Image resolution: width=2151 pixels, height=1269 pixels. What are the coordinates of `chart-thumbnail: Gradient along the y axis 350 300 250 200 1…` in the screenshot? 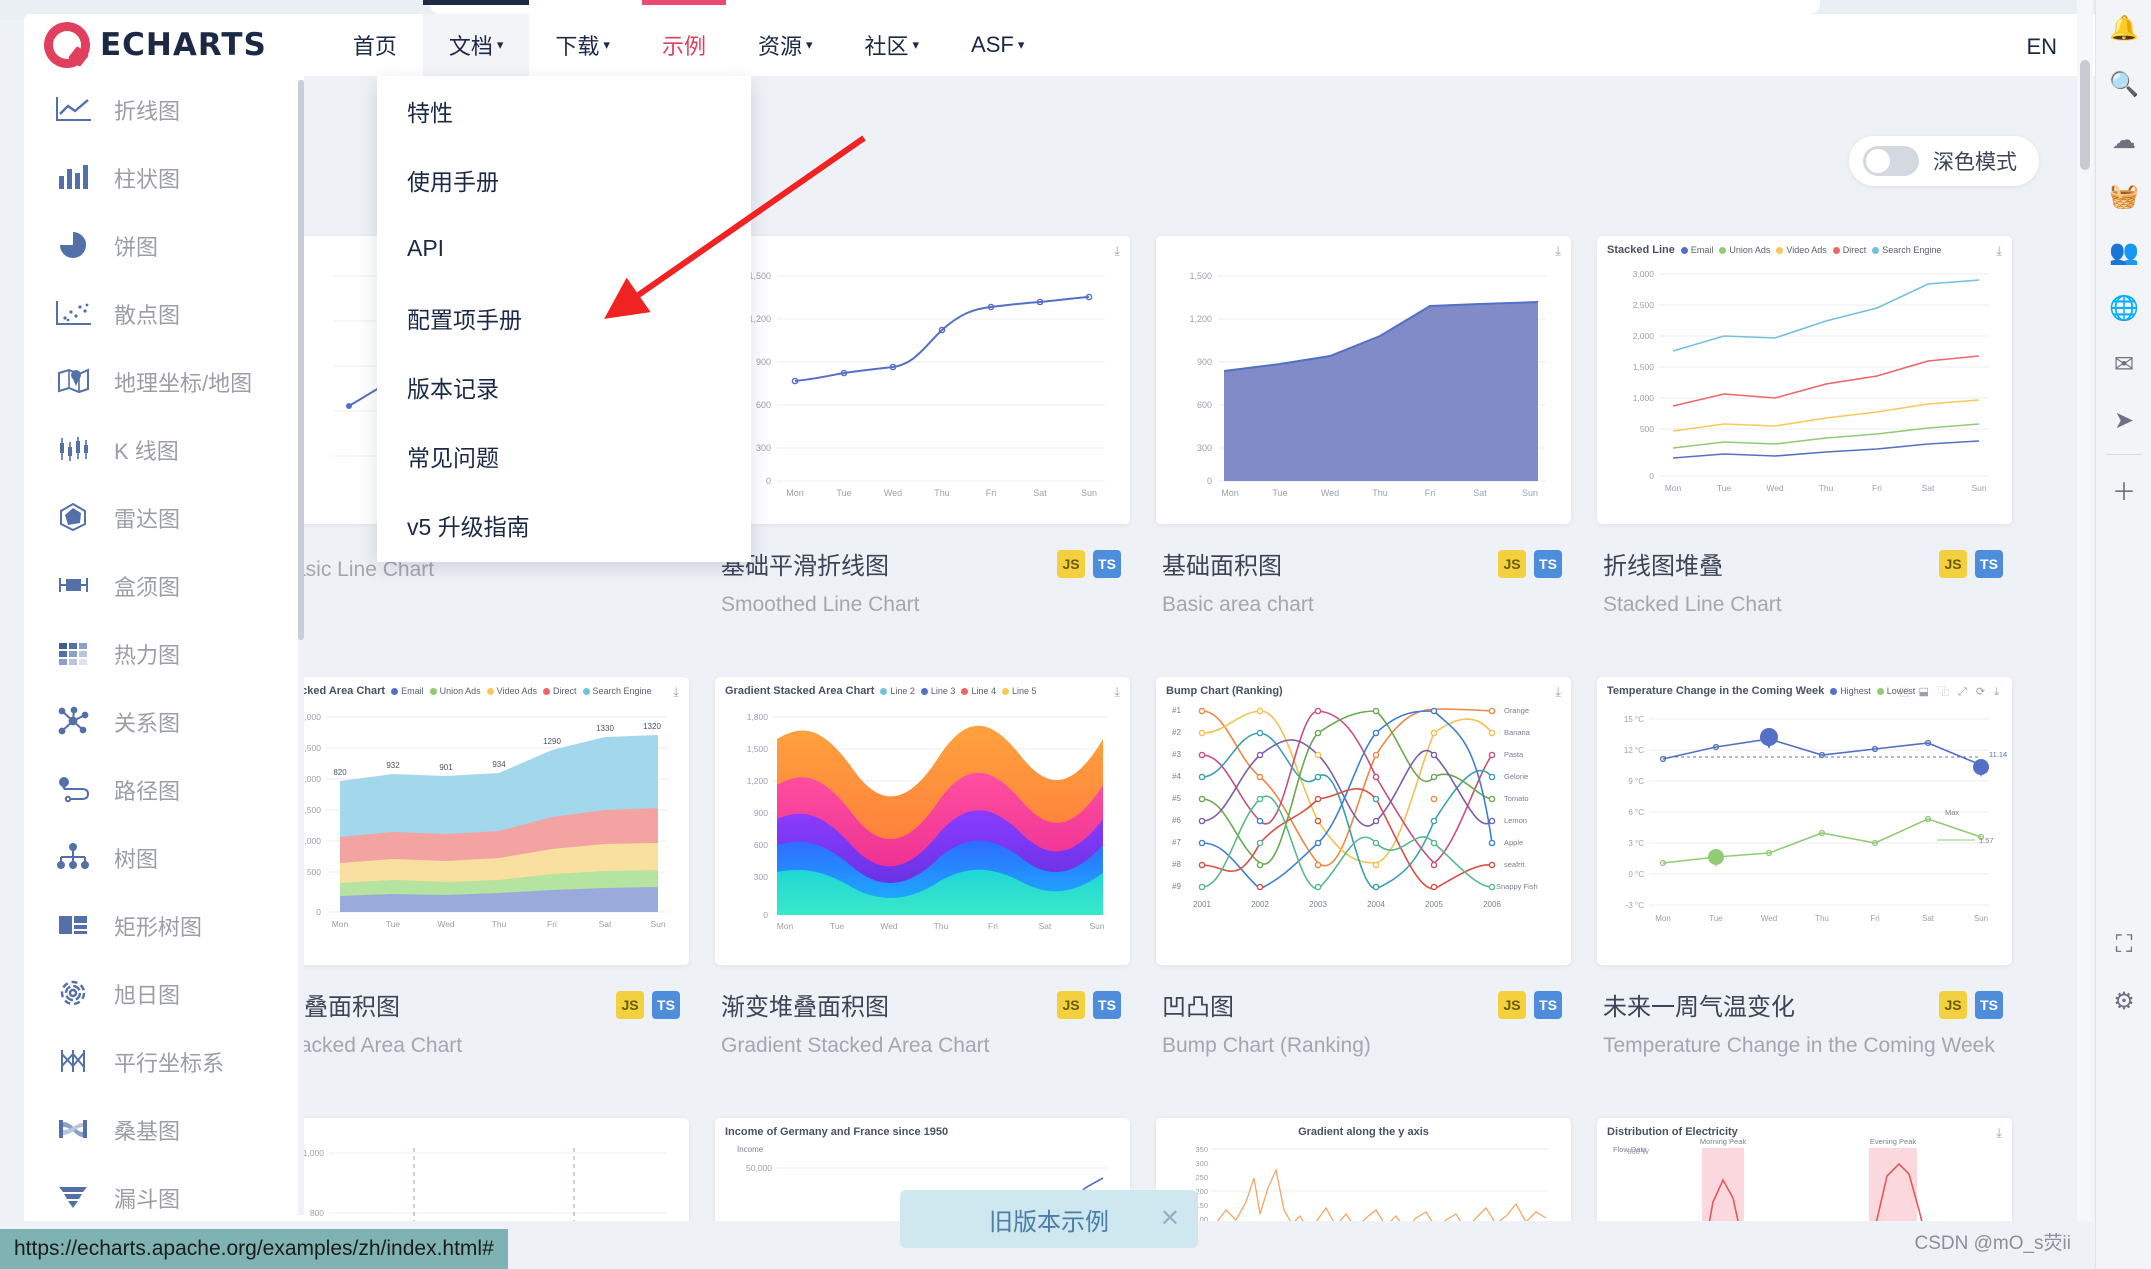 It's located at (1363, 1169).